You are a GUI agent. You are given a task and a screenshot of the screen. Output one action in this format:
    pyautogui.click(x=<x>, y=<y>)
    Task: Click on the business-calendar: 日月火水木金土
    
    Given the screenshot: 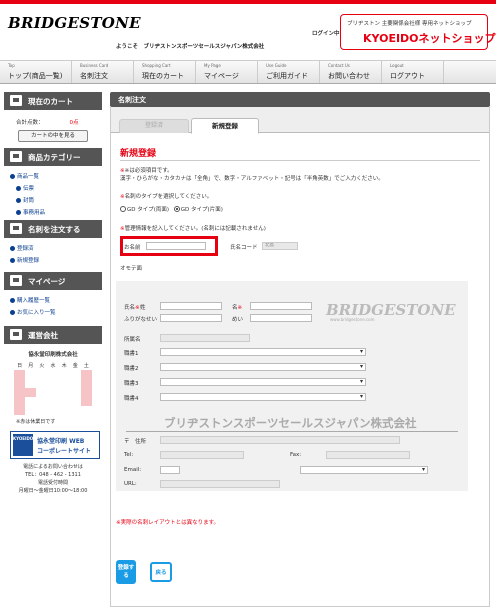 What is the action you would take?
    pyautogui.click(x=53, y=388)
    